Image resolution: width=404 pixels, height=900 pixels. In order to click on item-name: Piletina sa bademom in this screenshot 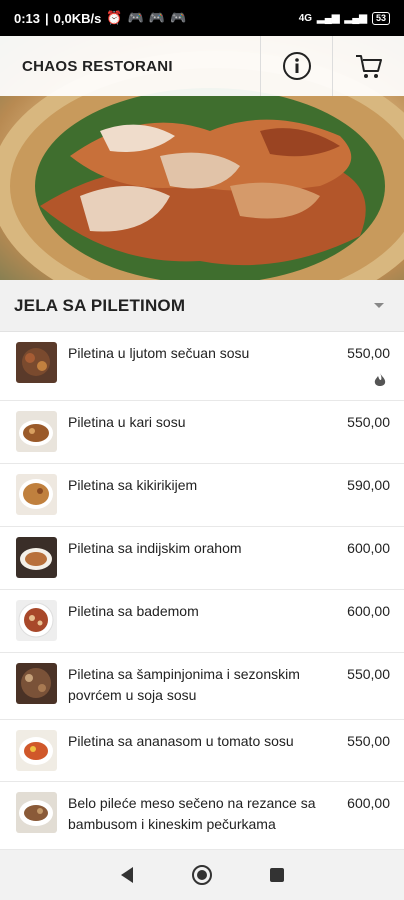, I will do `click(133, 611)`.